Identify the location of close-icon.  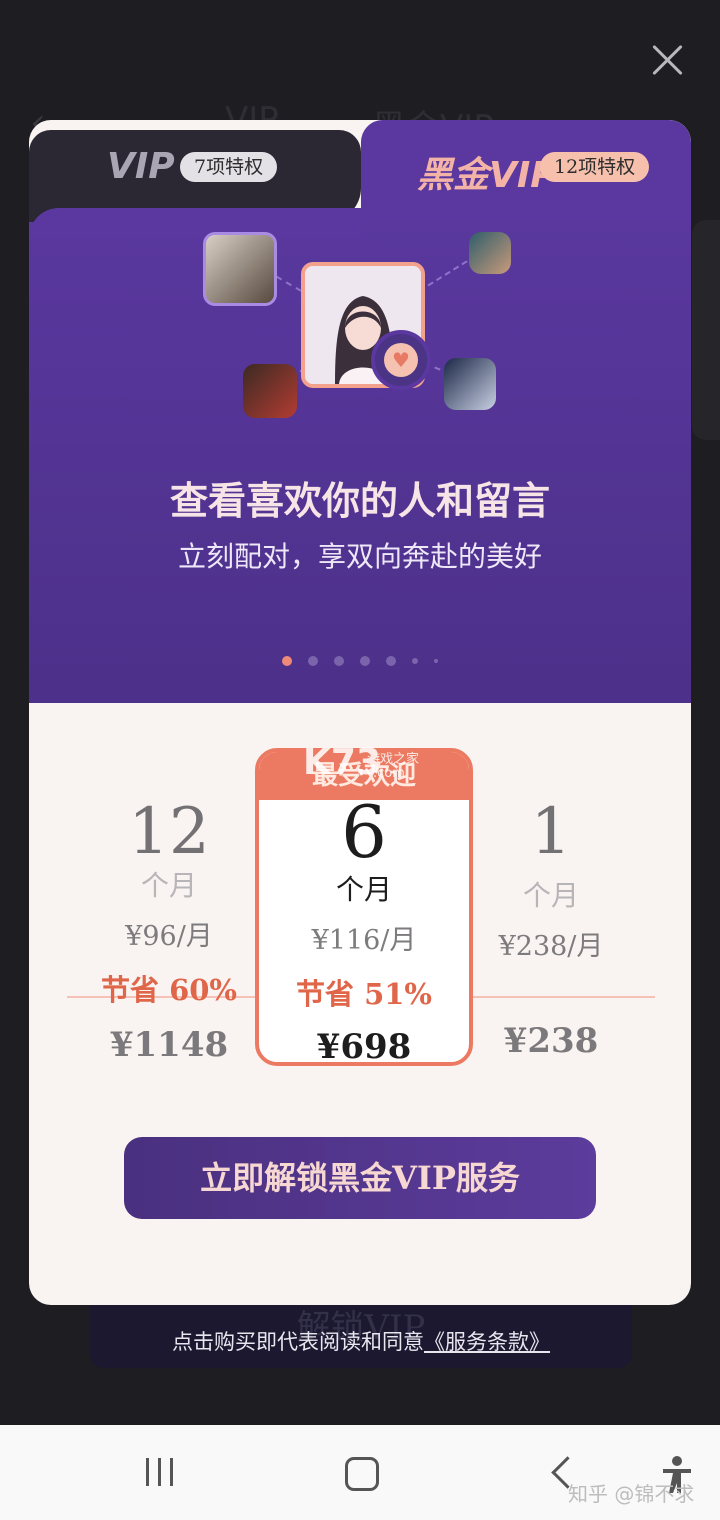
(668, 60).